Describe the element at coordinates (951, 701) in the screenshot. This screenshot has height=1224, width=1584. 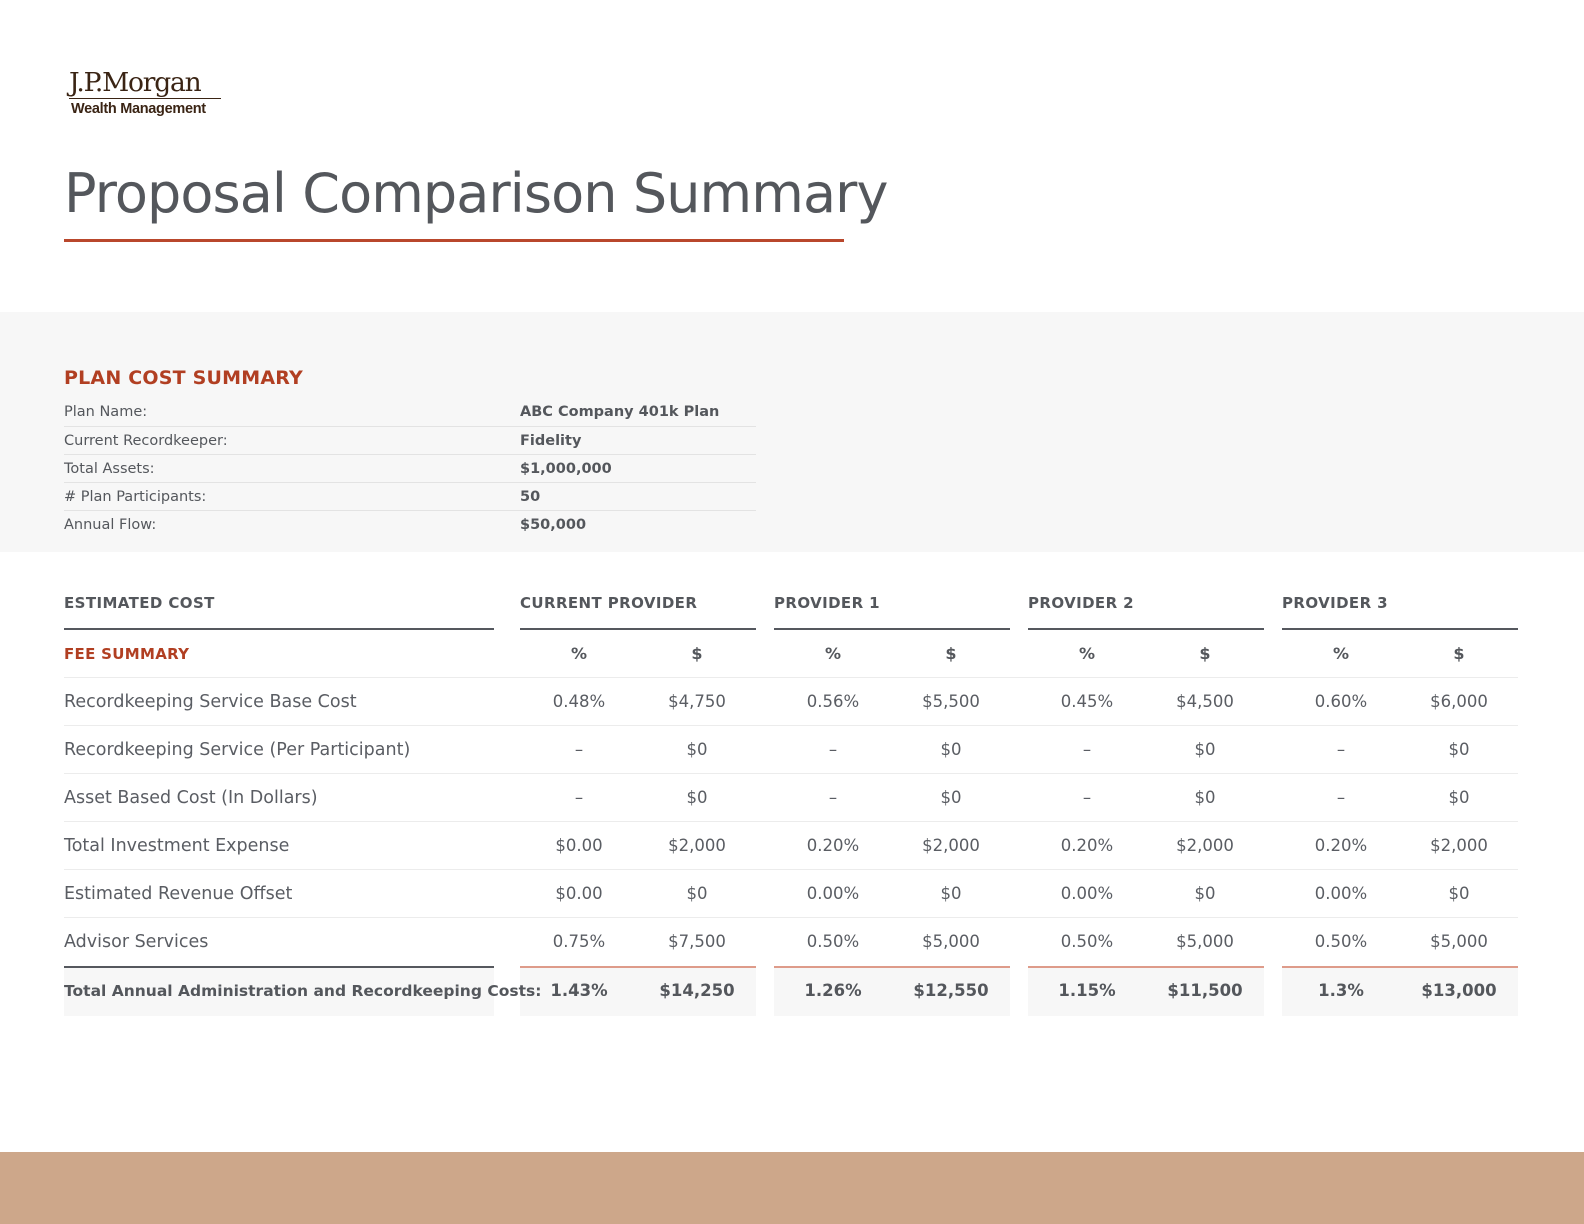
I see `table-cell: $5,500` at that location.